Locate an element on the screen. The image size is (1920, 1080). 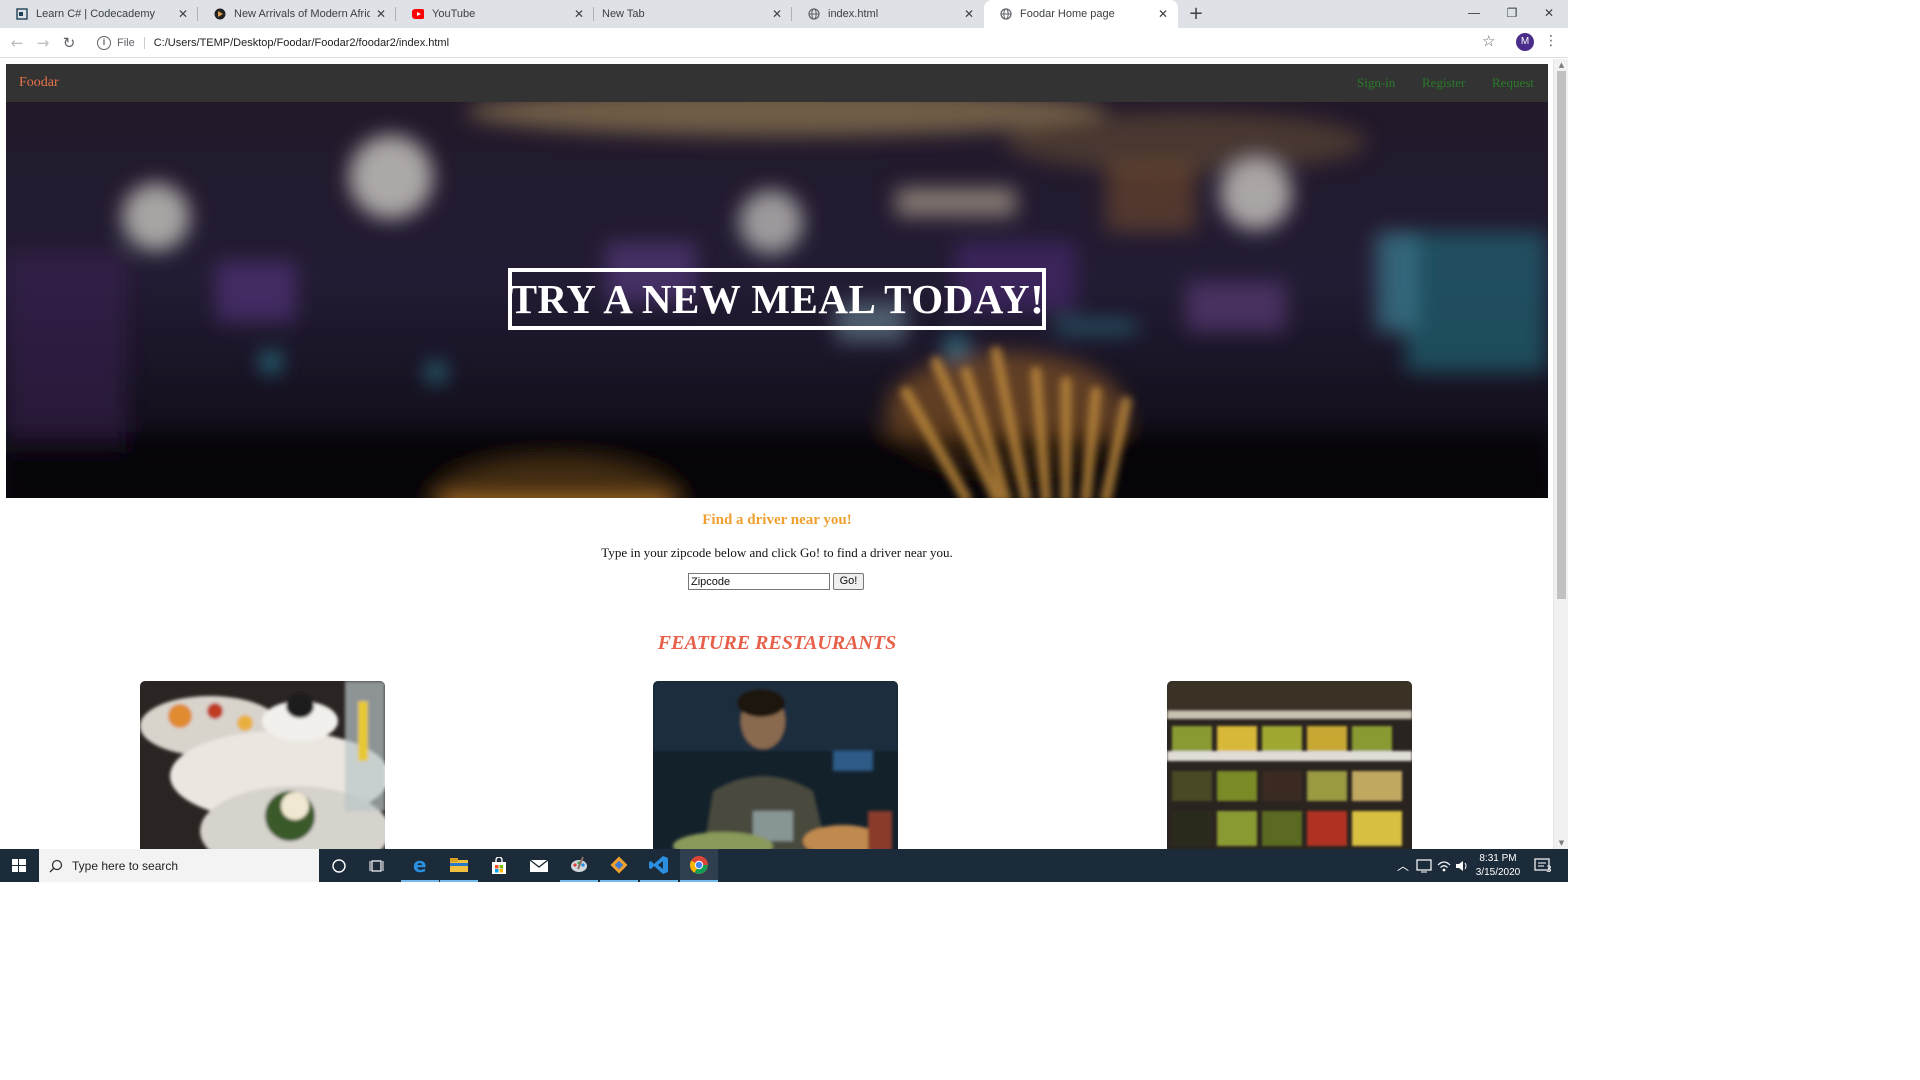
clock-date: 3/15/2020 is located at coordinates (1498, 872).